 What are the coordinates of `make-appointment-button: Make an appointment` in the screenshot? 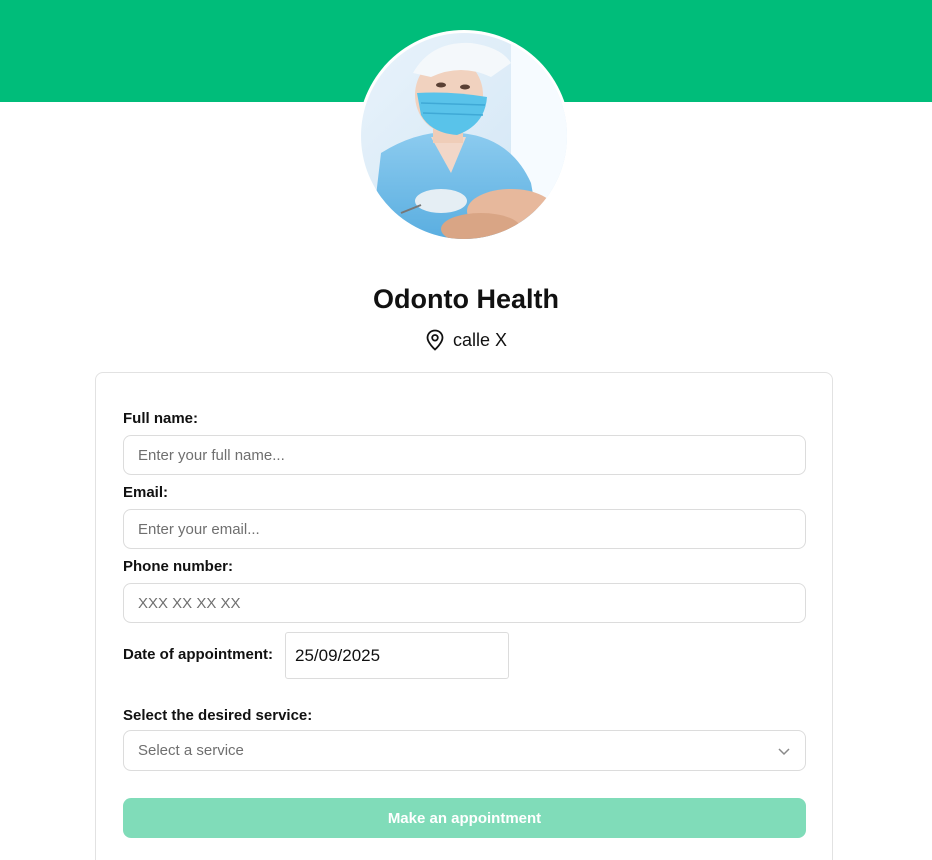 It's located at (464, 818).